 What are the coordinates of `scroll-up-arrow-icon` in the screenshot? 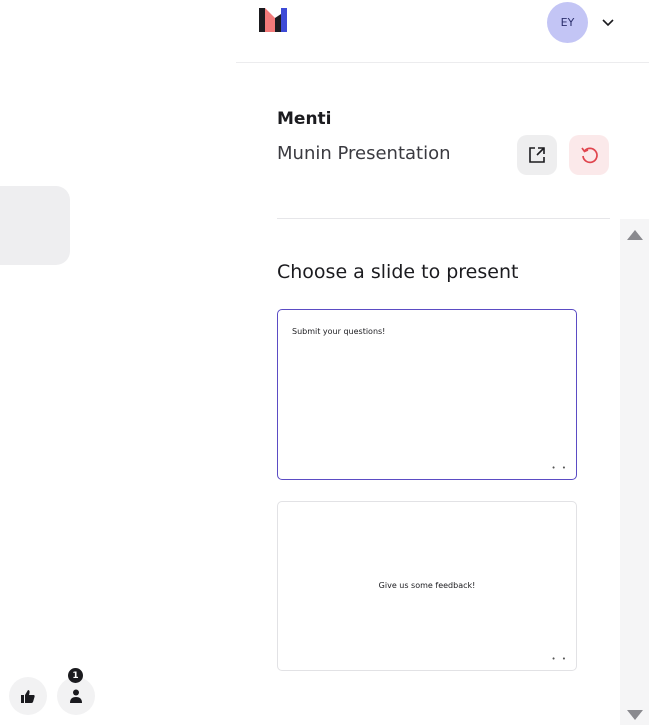 It's located at (634, 235).